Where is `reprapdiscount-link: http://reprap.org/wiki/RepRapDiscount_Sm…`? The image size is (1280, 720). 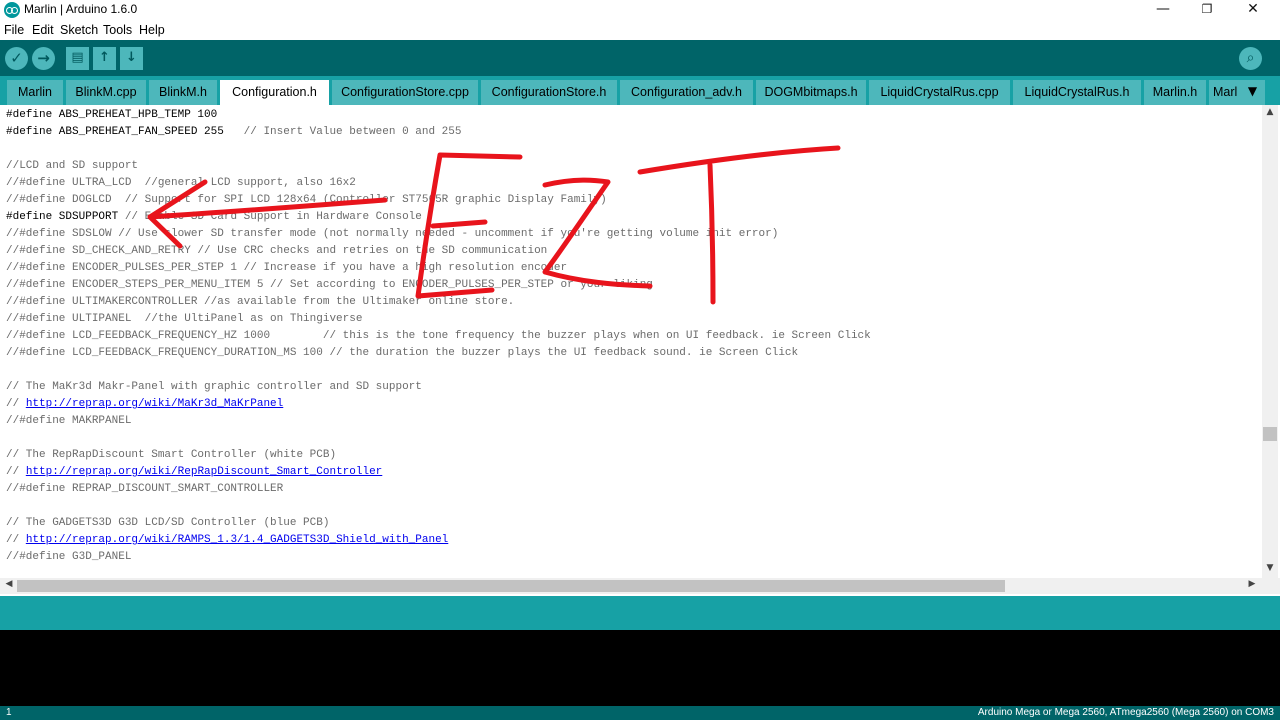
reprapdiscount-link: http://reprap.org/wiki/RepRapDiscount_Sm… is located at coordinates (204, 472).